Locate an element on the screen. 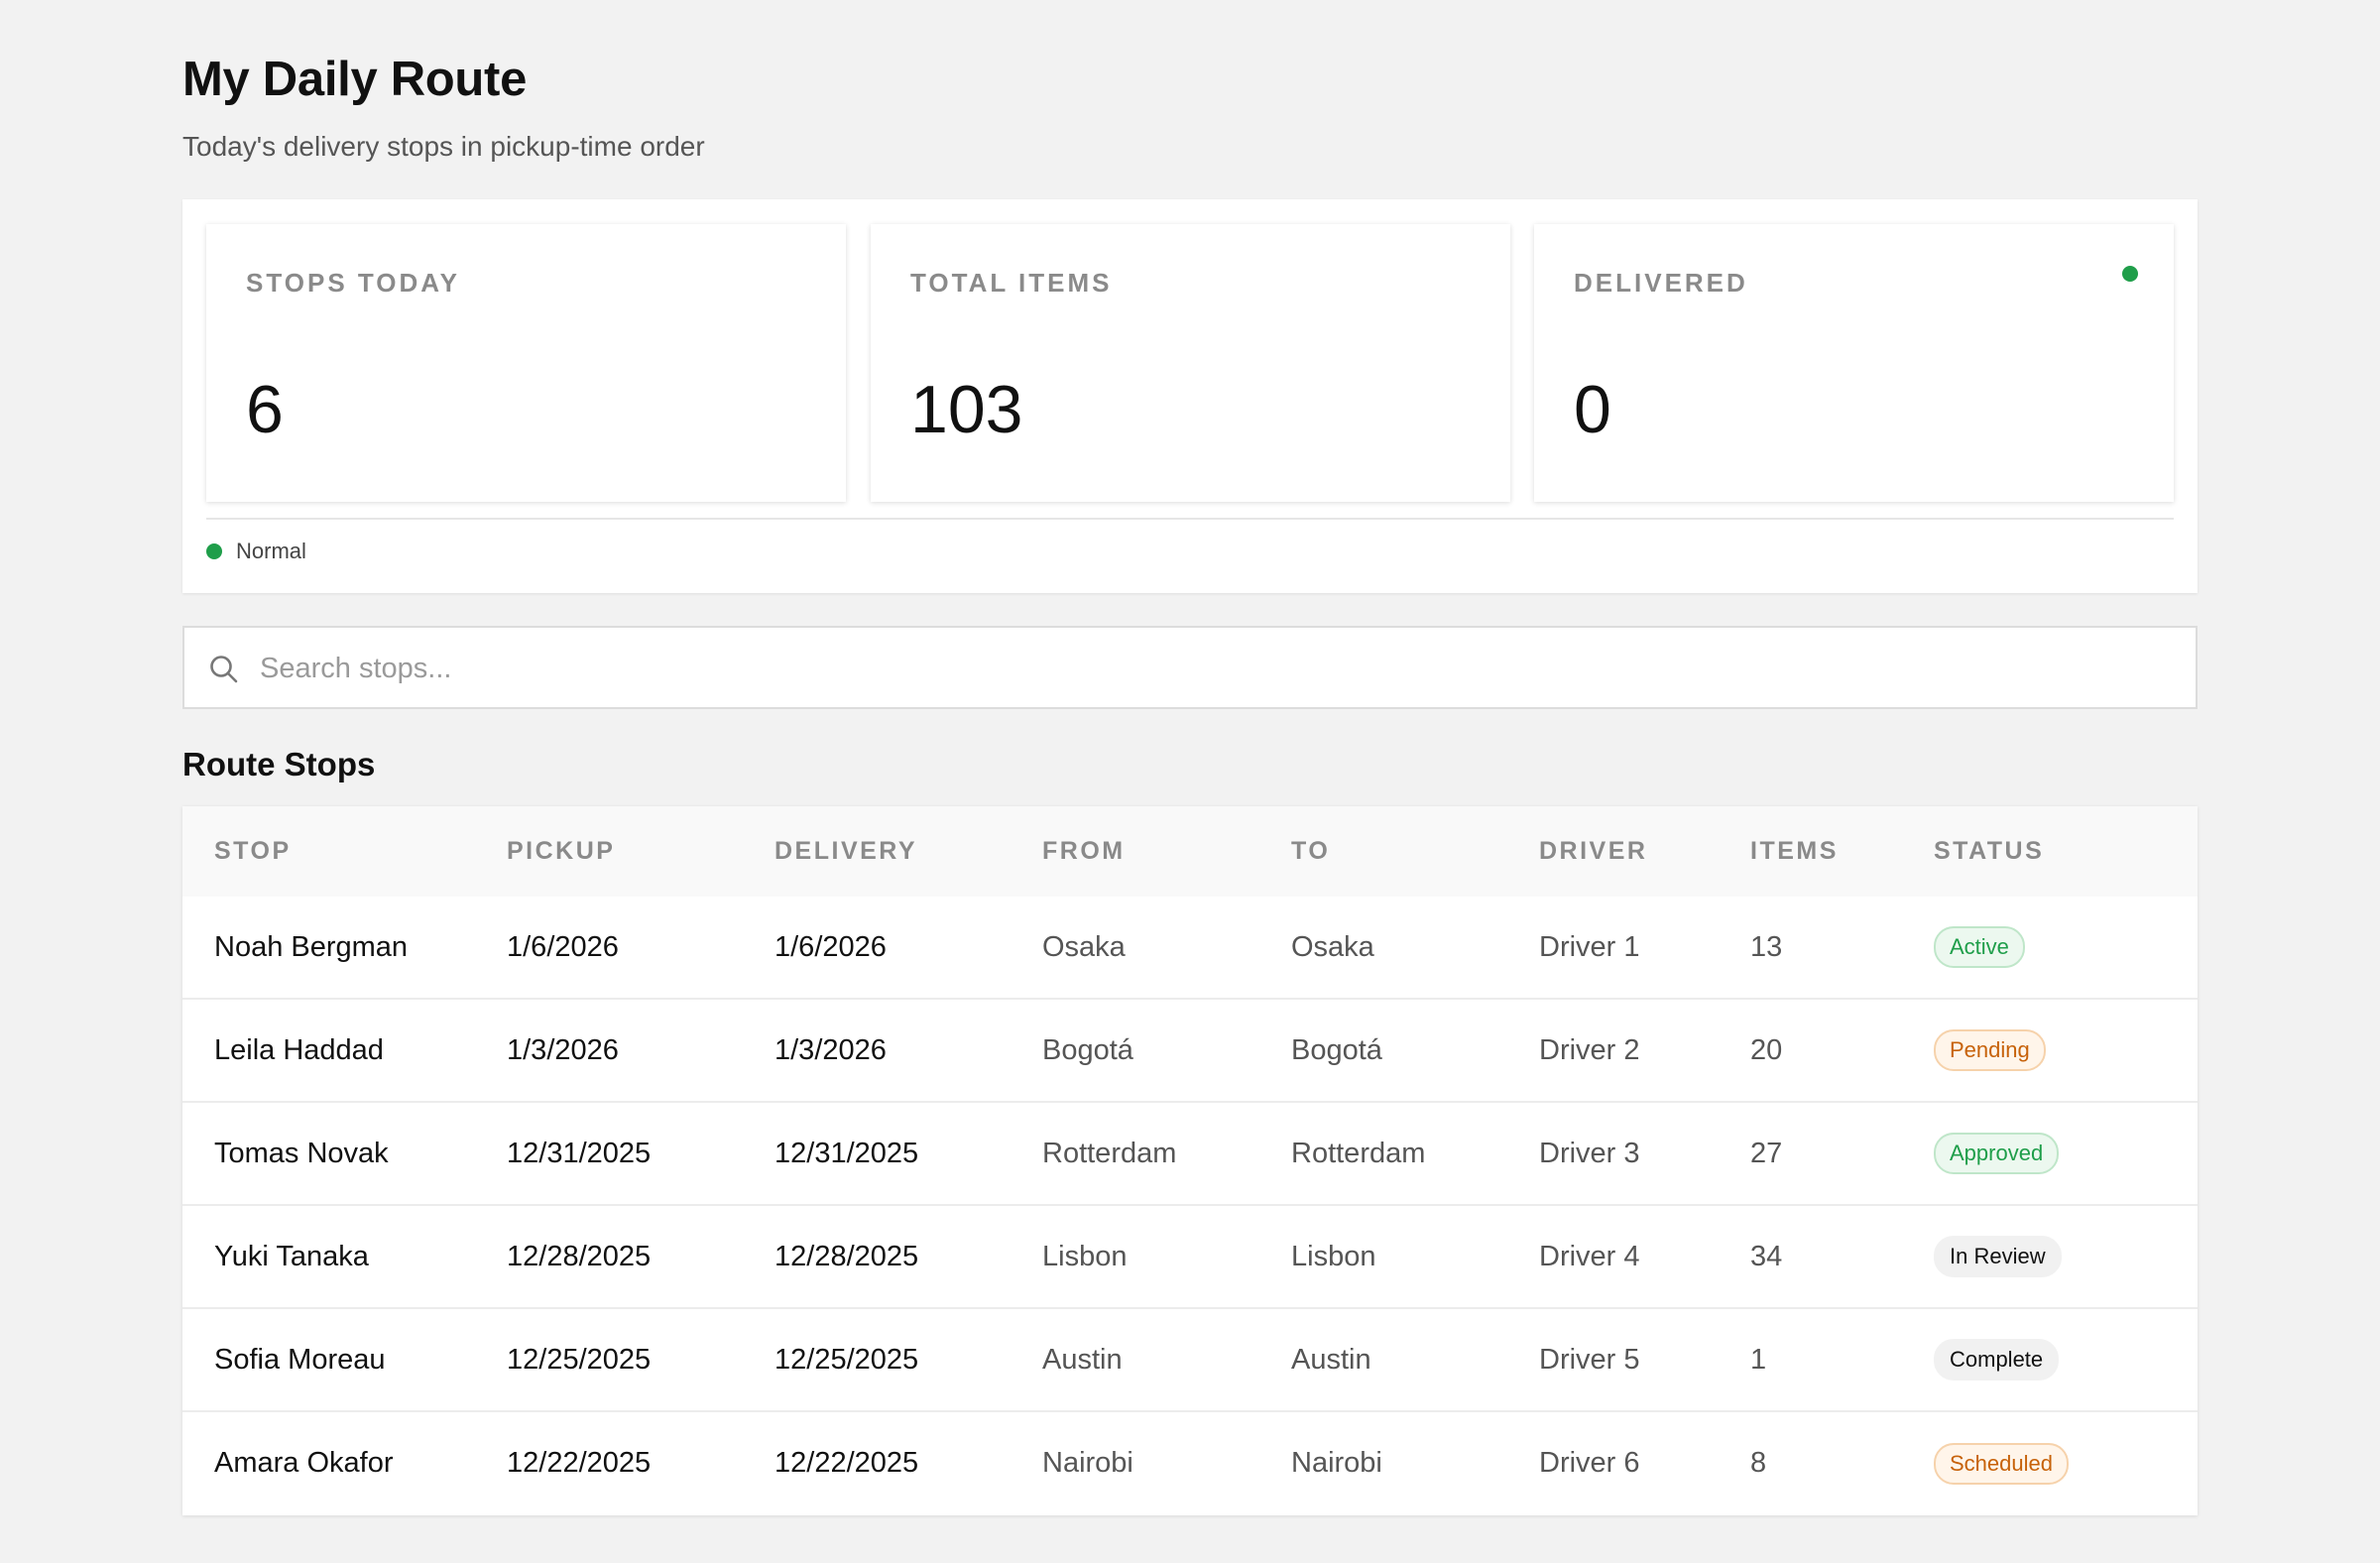 The image size is (2380, 1563). stat-label: TOTAL ITEMS is located at coordinates (1011, 283).